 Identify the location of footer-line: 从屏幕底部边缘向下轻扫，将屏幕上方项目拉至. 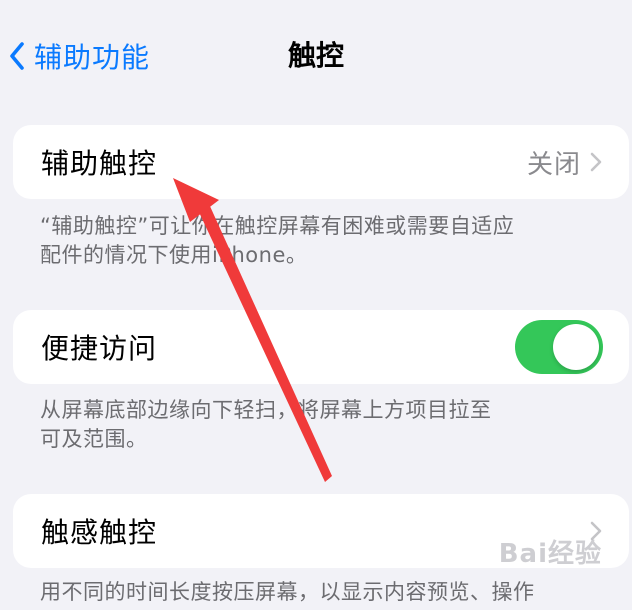
(266, 410).